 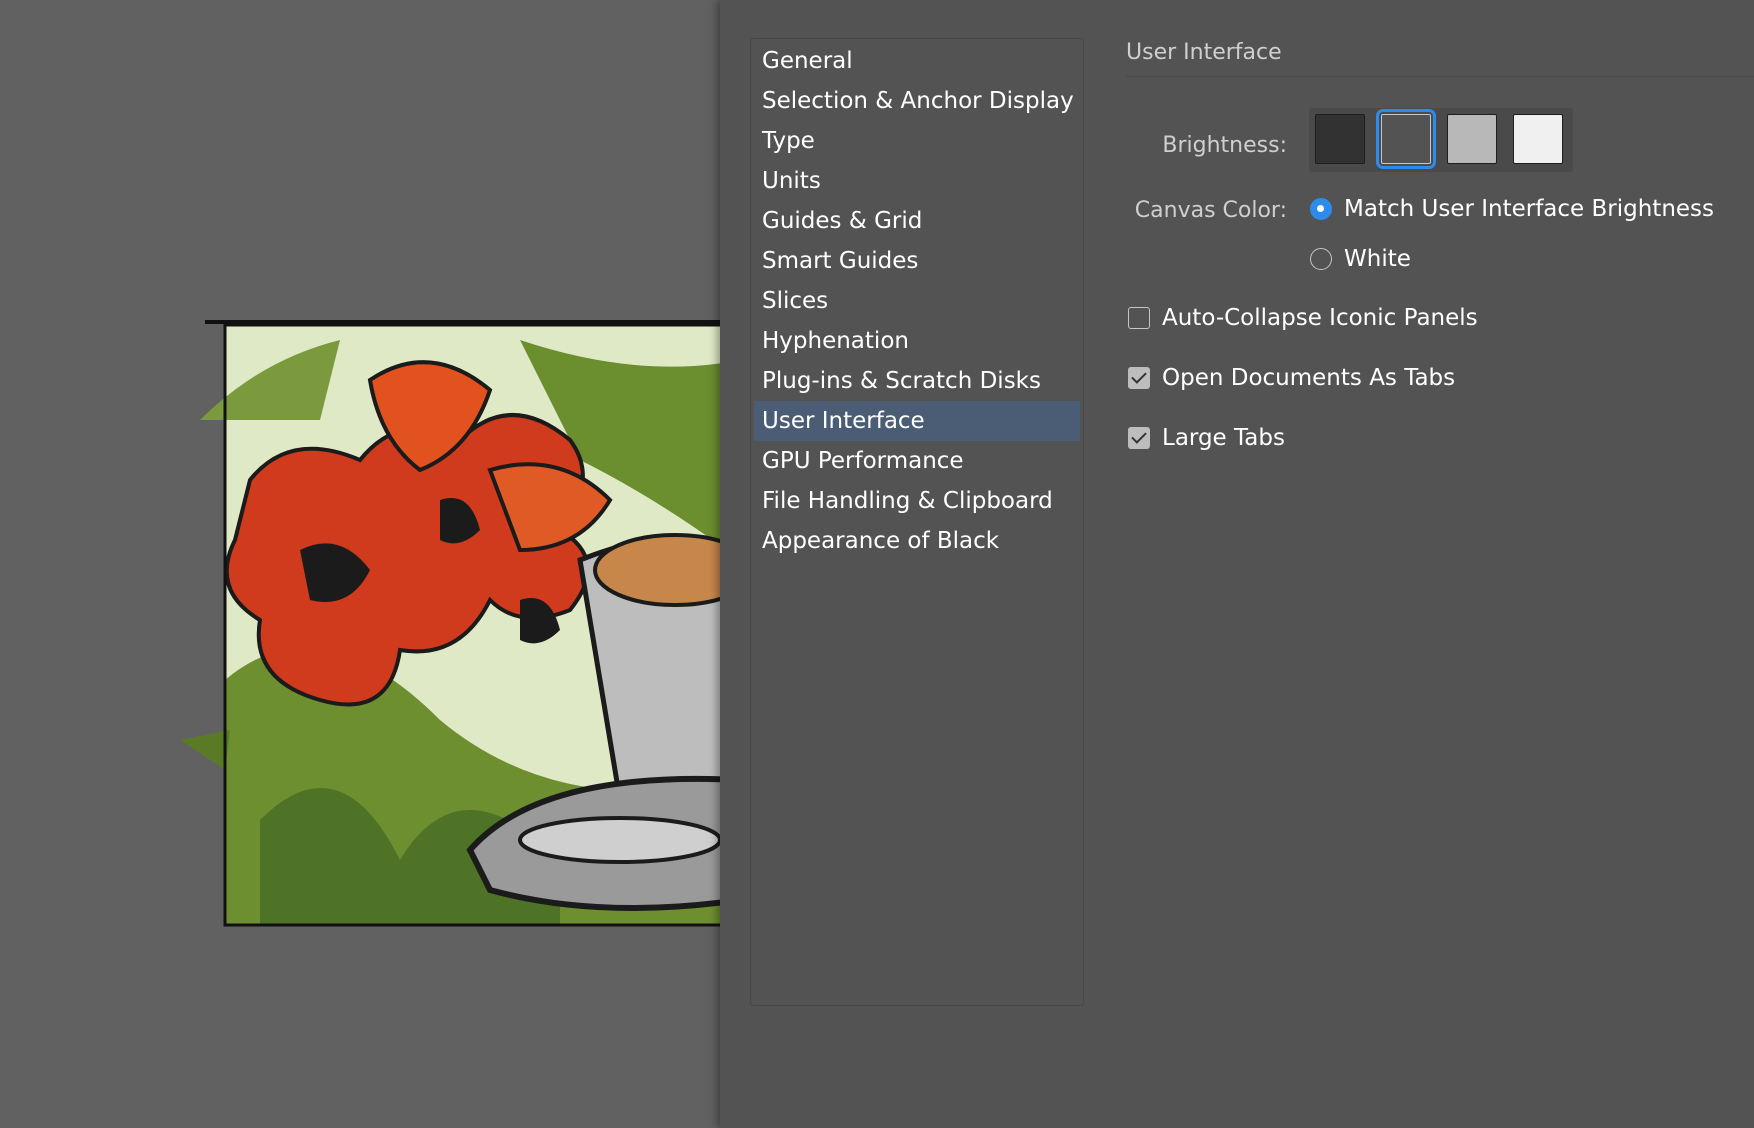 What do you see at coordinates (1139, 438) in the screenshot?
I see `large-tabs-checkbox` at bounding box center [1139, 438].